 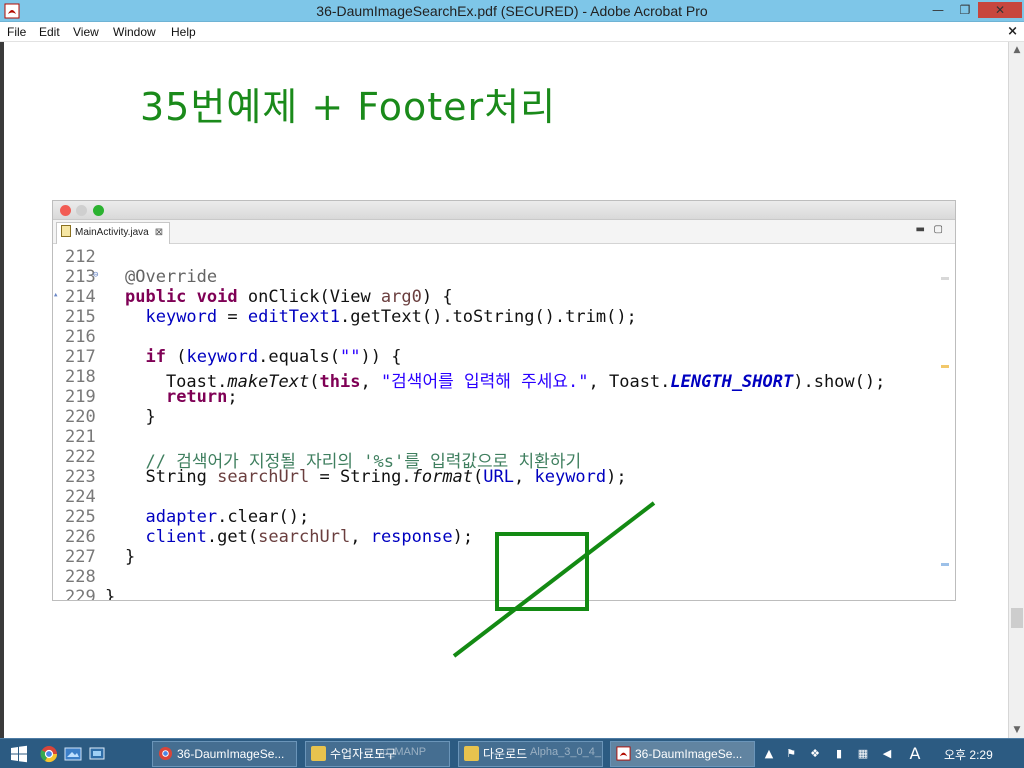 I want to click on minimize-button: —, so click(x=938, y=10).